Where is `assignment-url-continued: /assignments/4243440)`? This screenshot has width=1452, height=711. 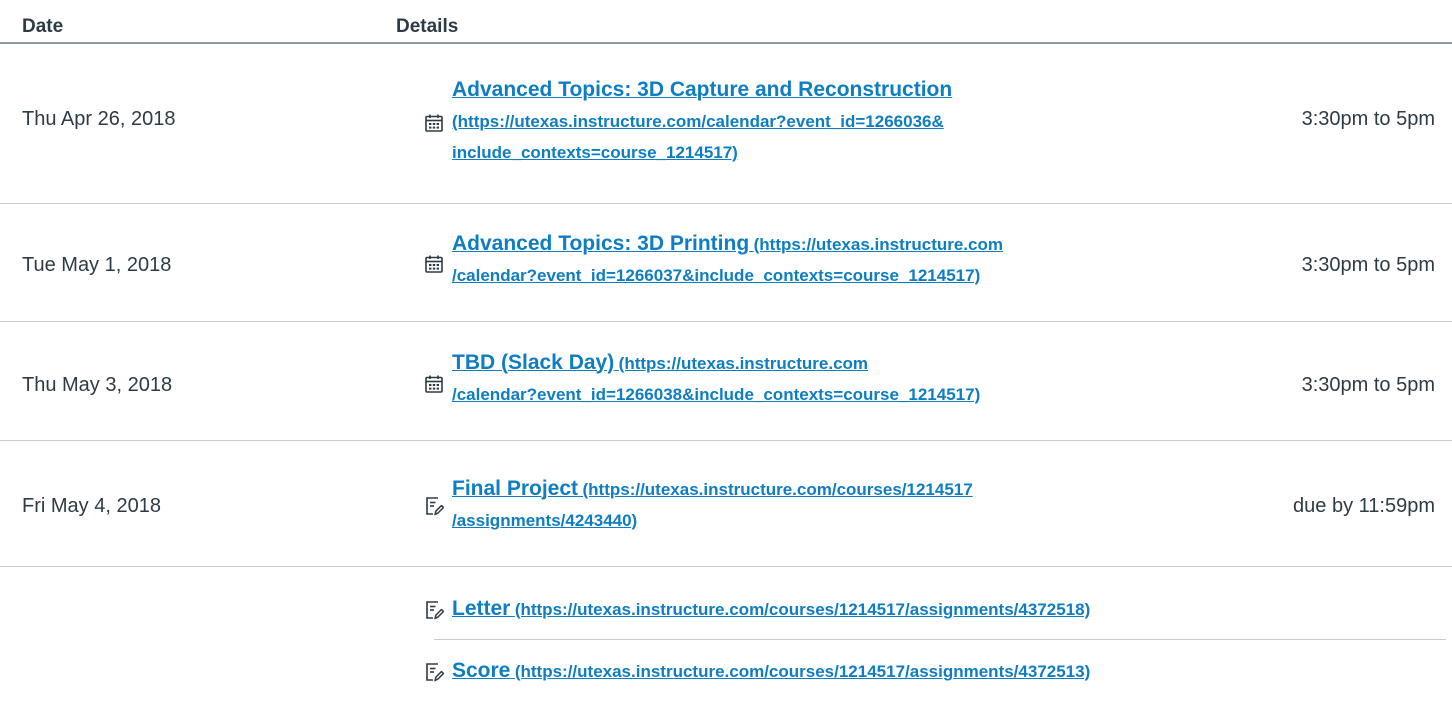 assignment-url-continued: /assignments/4243440) is located at coordinates (545, 520).